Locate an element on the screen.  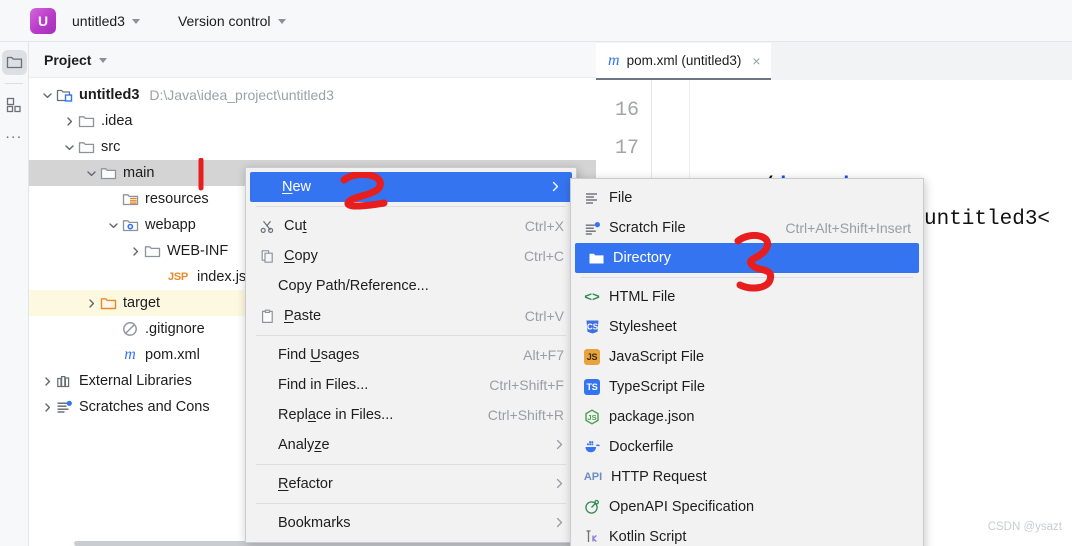
maven-file-icon: m is located at coordinates (614, 60).